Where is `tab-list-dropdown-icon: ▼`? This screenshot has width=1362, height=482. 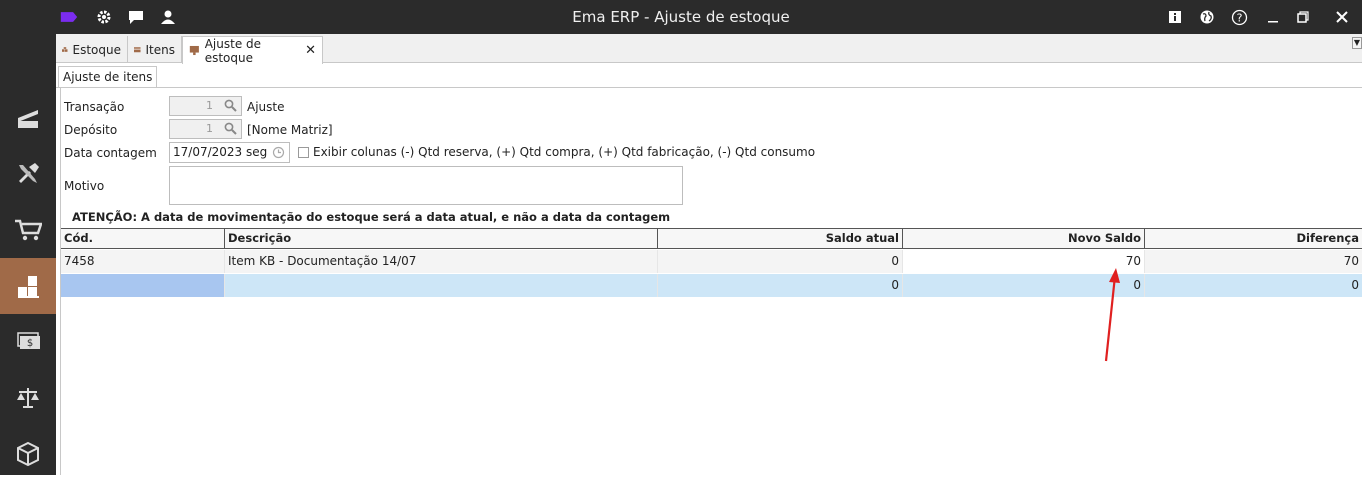
tab-list-dropdown-icon: ▼ is located at coordinates (1357, 43).